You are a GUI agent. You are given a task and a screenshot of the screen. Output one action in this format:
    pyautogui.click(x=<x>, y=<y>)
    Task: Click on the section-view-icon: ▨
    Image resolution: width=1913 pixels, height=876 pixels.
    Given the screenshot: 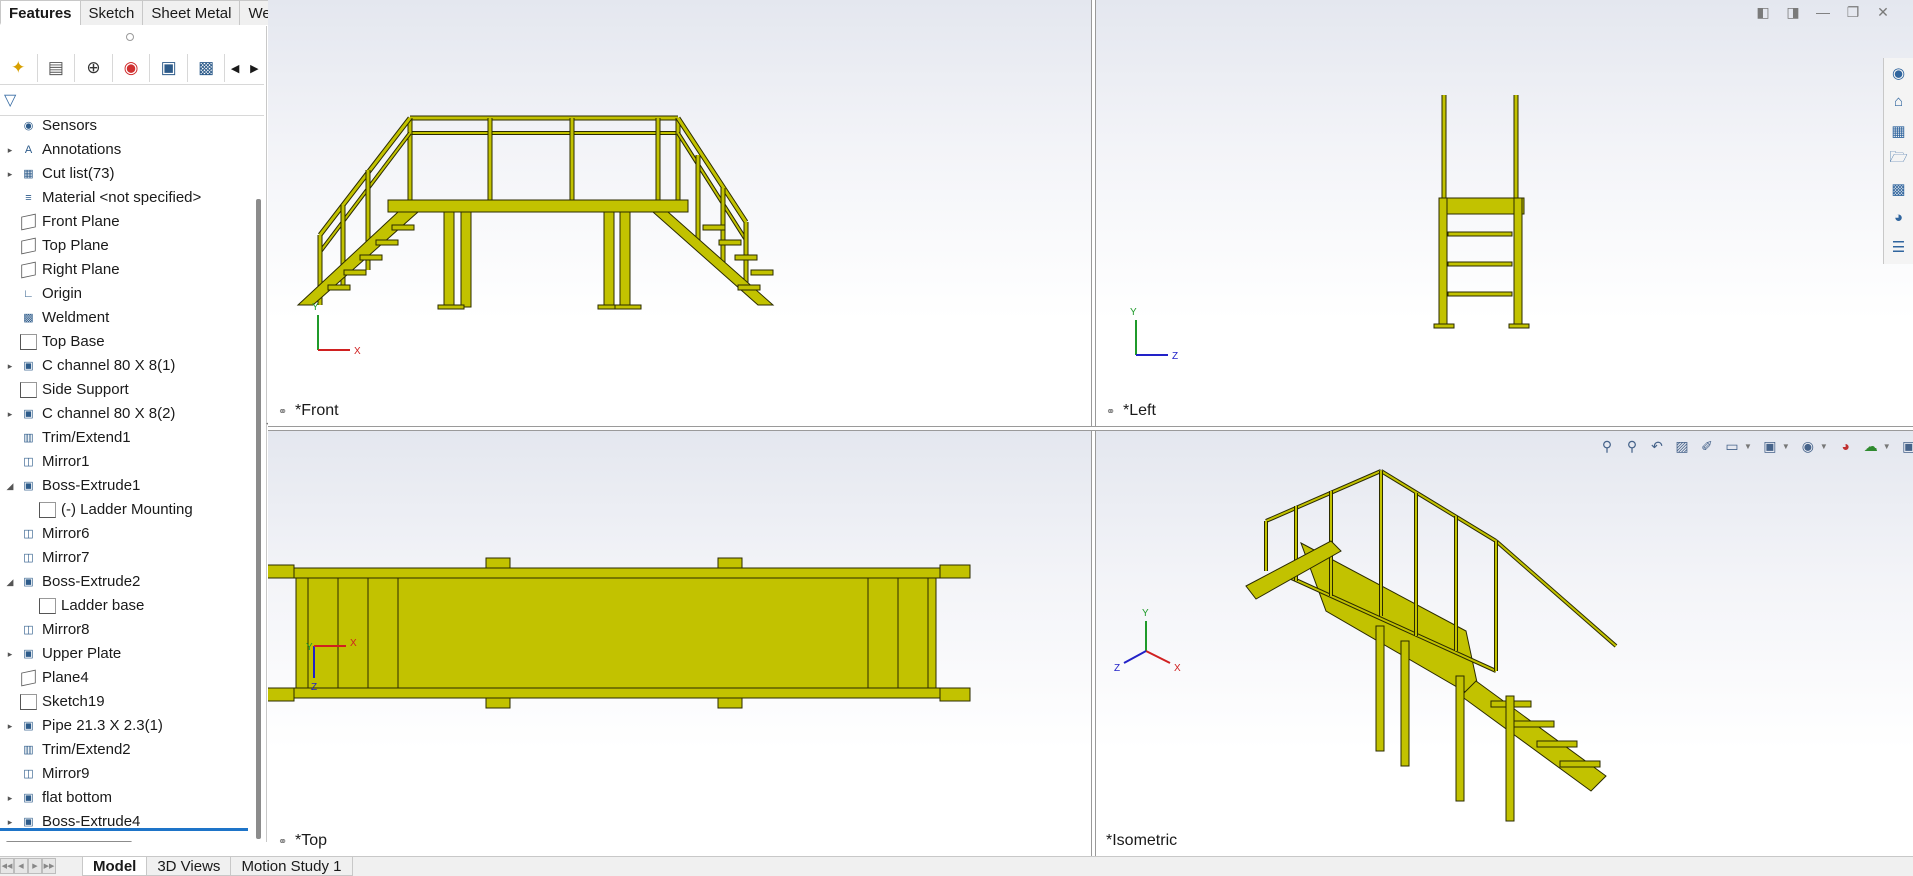 What is the action you would take?
    pyautogui.click(x=1682, y=446)
    